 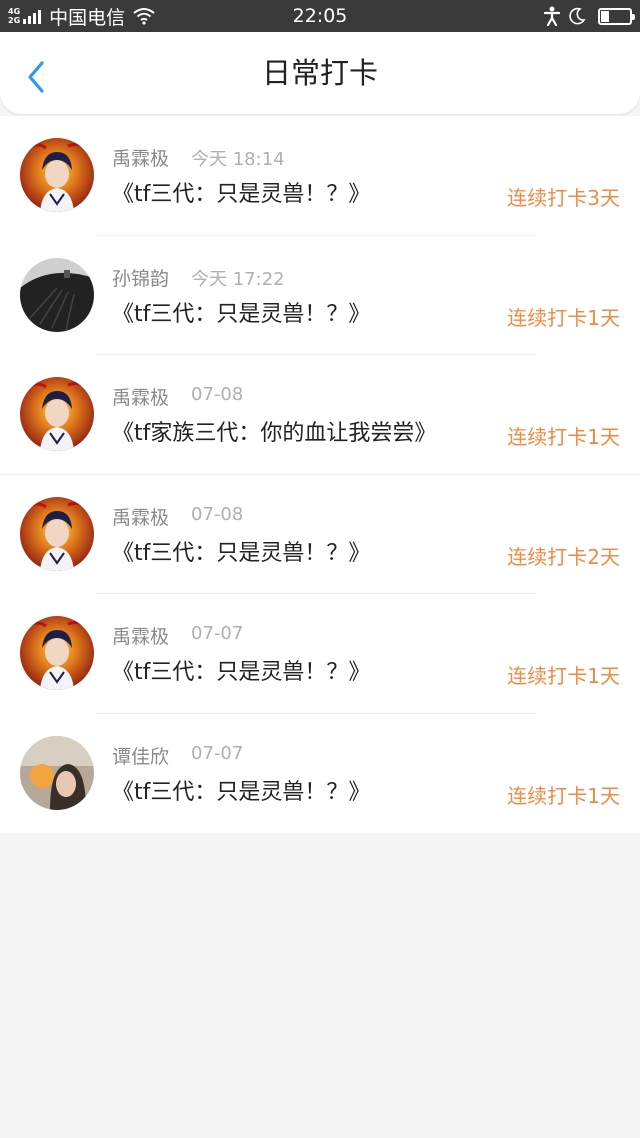 I want to click on battery-icon, so click(x=616, y=16).